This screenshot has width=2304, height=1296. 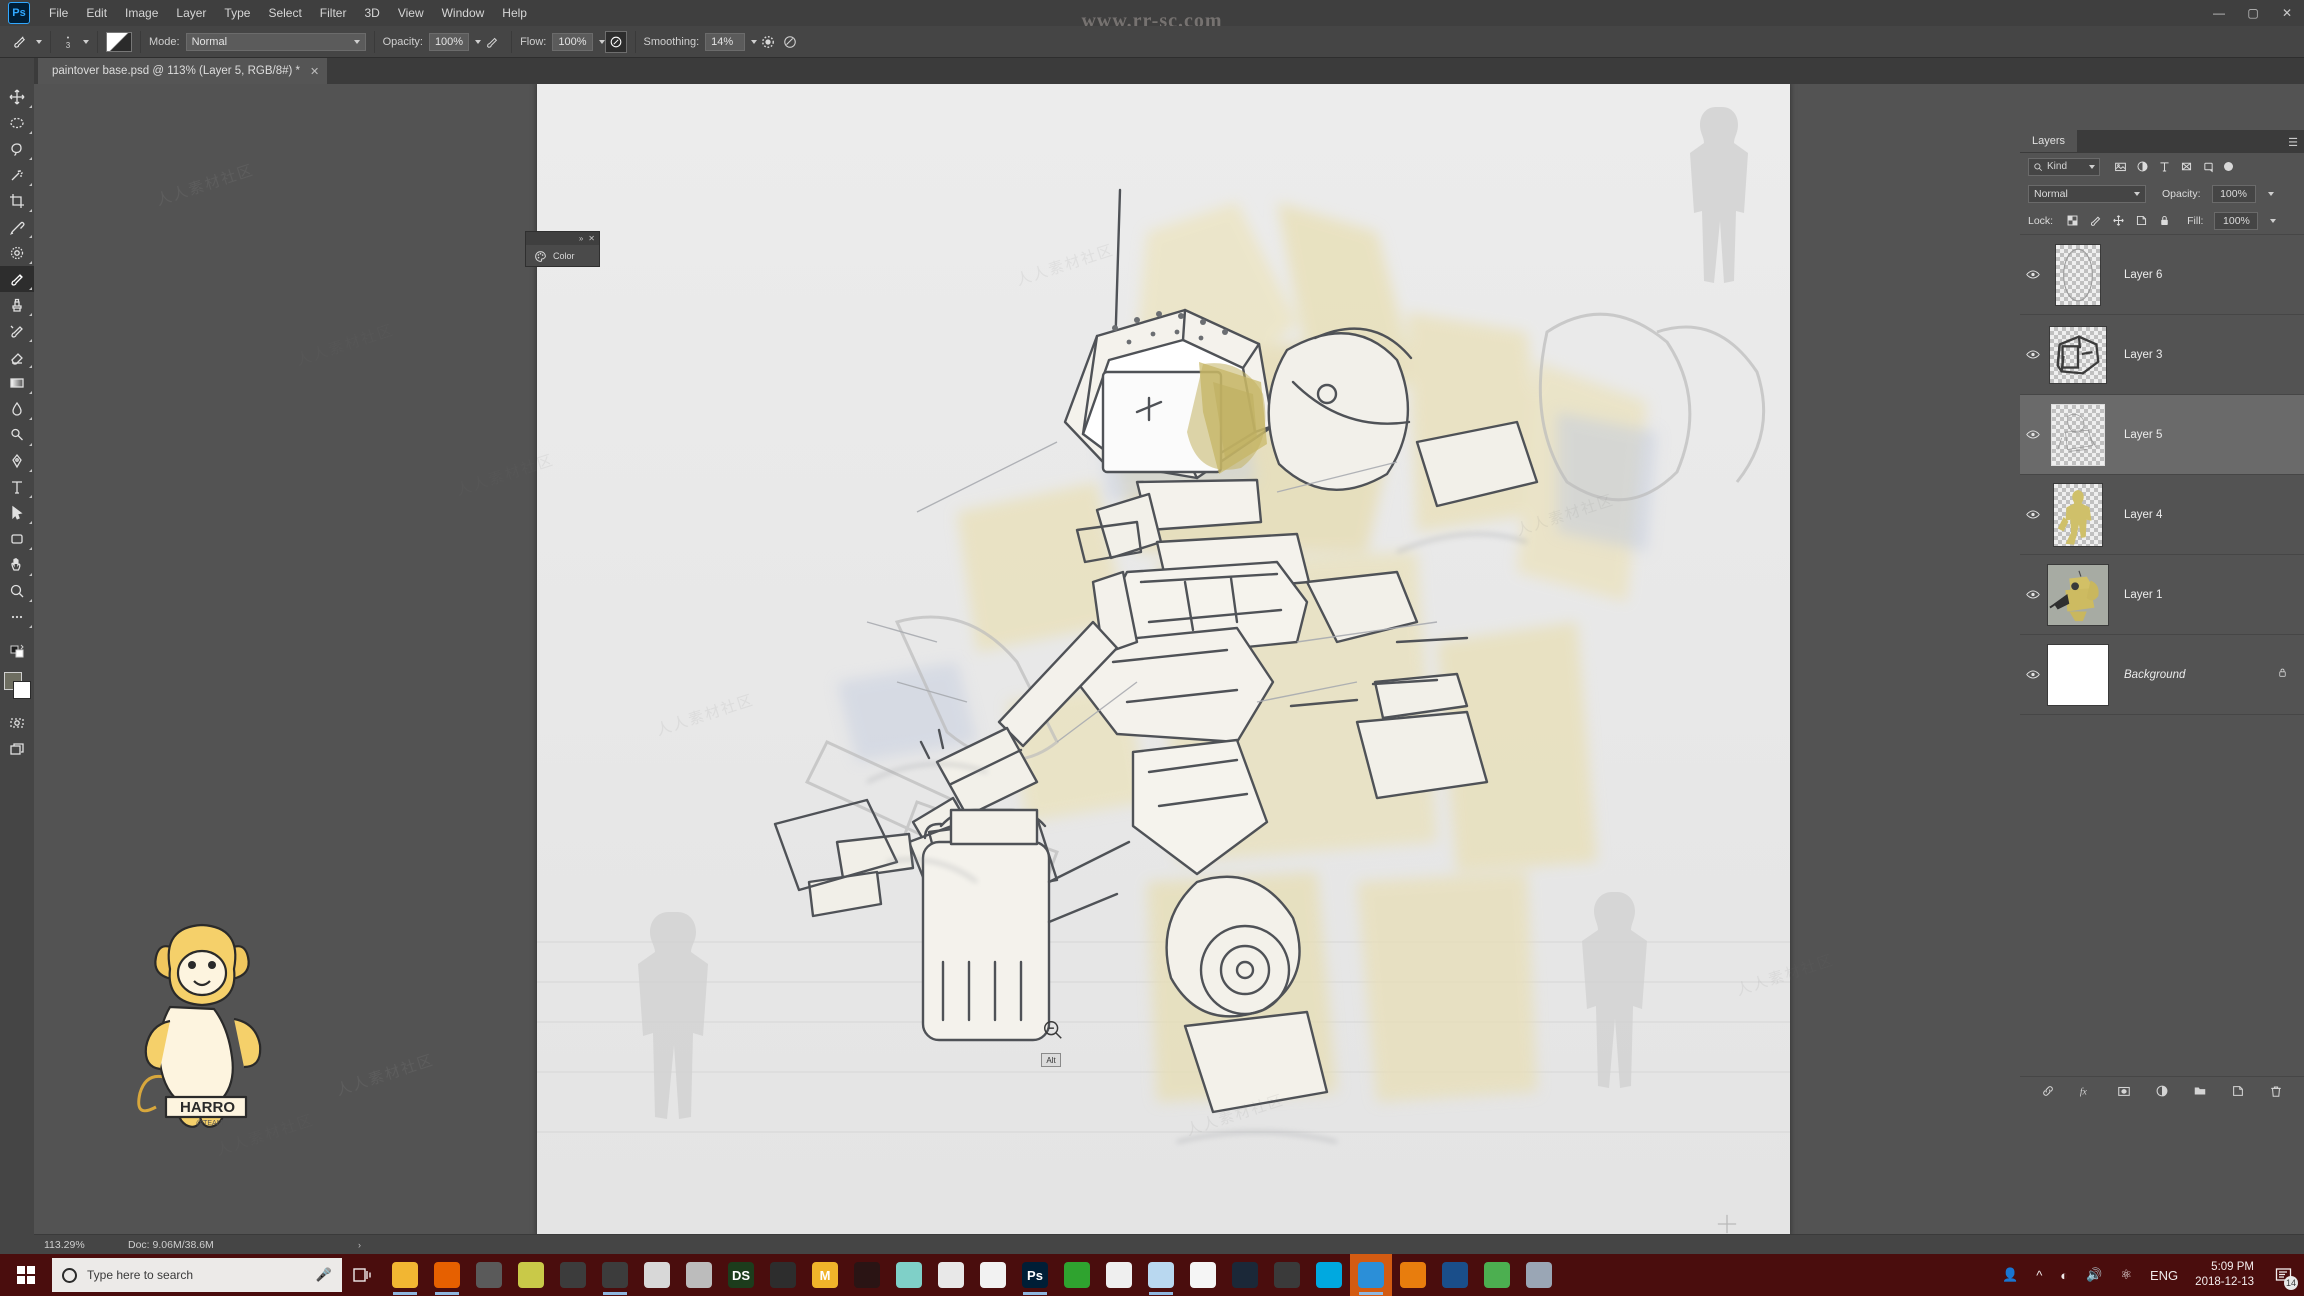 I want to click on brush-size-caret-icon, so click(x=86, y=41).